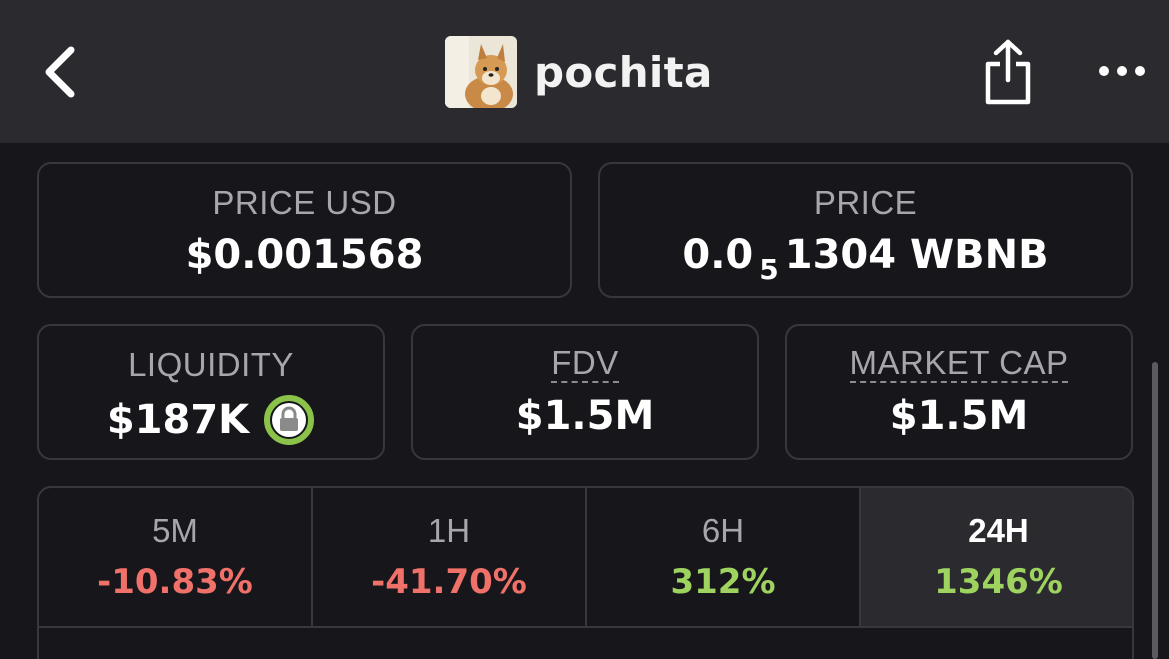 This screenshot has width=1169, height=659. What do you see at coordinates (585, 627) in the screenshot?
I see `tabs-divider` at bounding box center [585, 627].